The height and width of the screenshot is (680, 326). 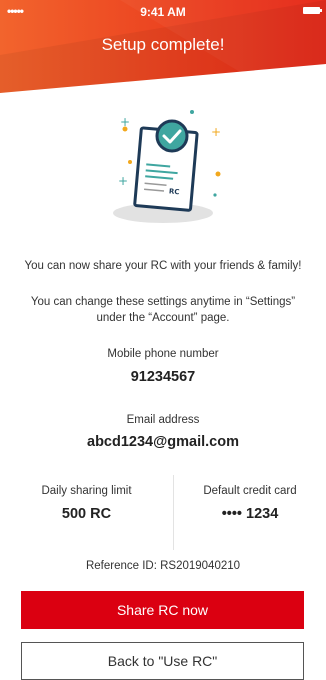 What do you see at coordinates (86, 514) in the screenshot?
I see `daily-limit-value: 500 RC` at bounding box center [86, 514].